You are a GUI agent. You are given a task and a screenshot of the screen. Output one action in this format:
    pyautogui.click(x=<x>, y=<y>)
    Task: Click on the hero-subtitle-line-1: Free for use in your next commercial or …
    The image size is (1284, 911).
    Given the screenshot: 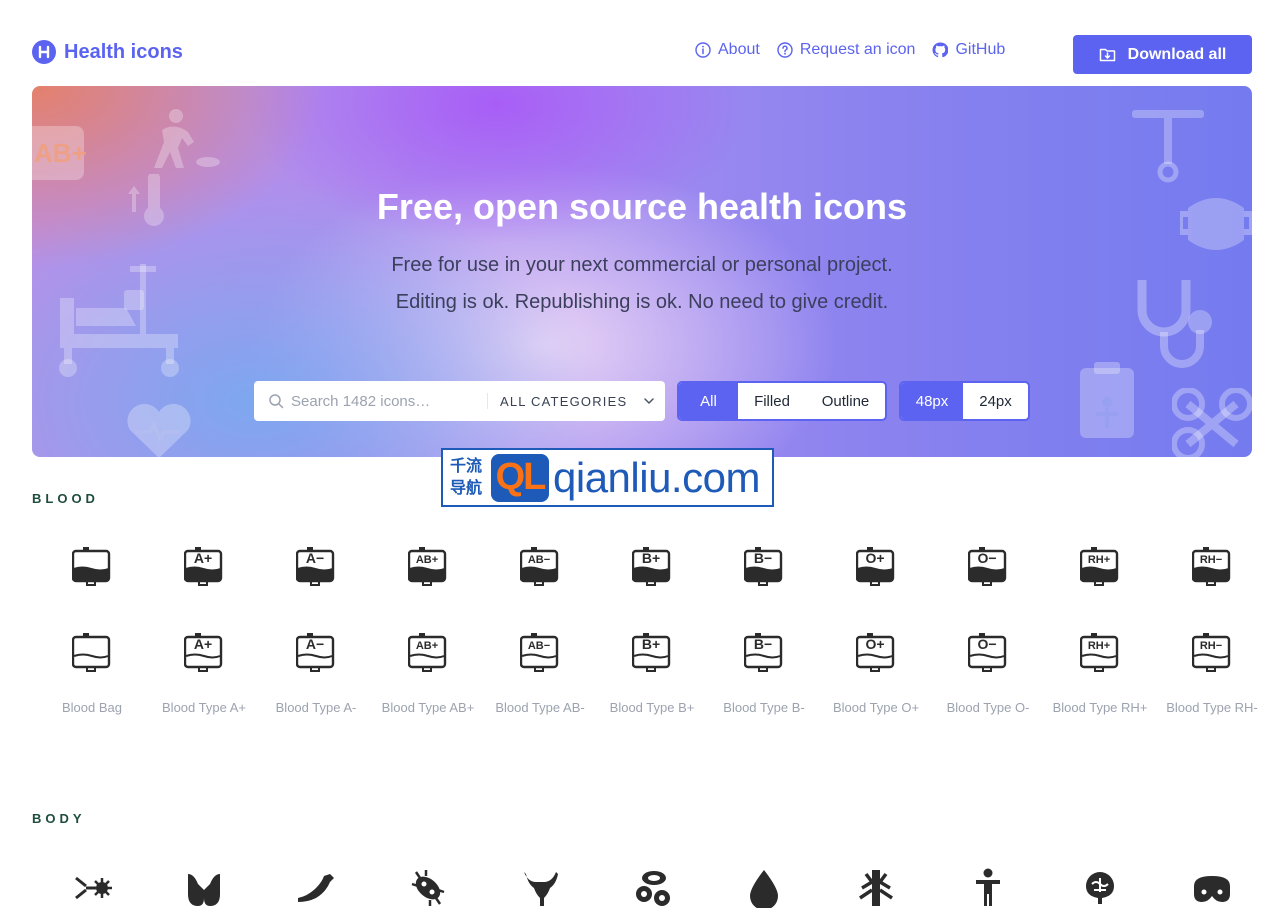 What is the action you would take?
    pyautogui.click(x=642, y=265)
    